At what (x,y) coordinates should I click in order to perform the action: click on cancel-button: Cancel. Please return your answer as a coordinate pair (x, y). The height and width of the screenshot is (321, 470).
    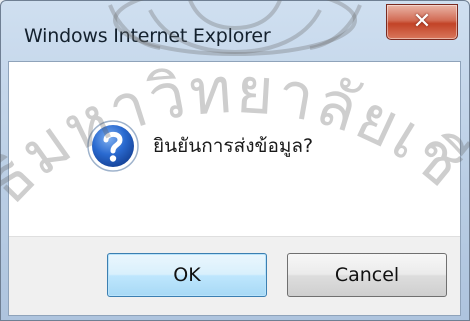
    Looking at the image, I should click on (367, 275).